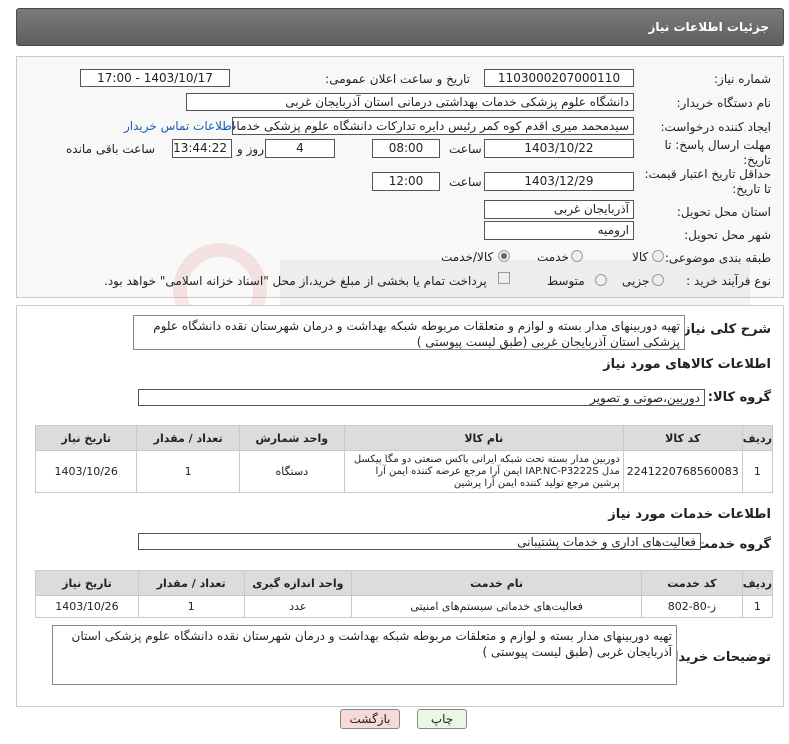 This screenshot has height=744, width=789. I want to click on announce-datetime-label: تاریخ و ساعت اعلان عمومی:, so click(397, 79).